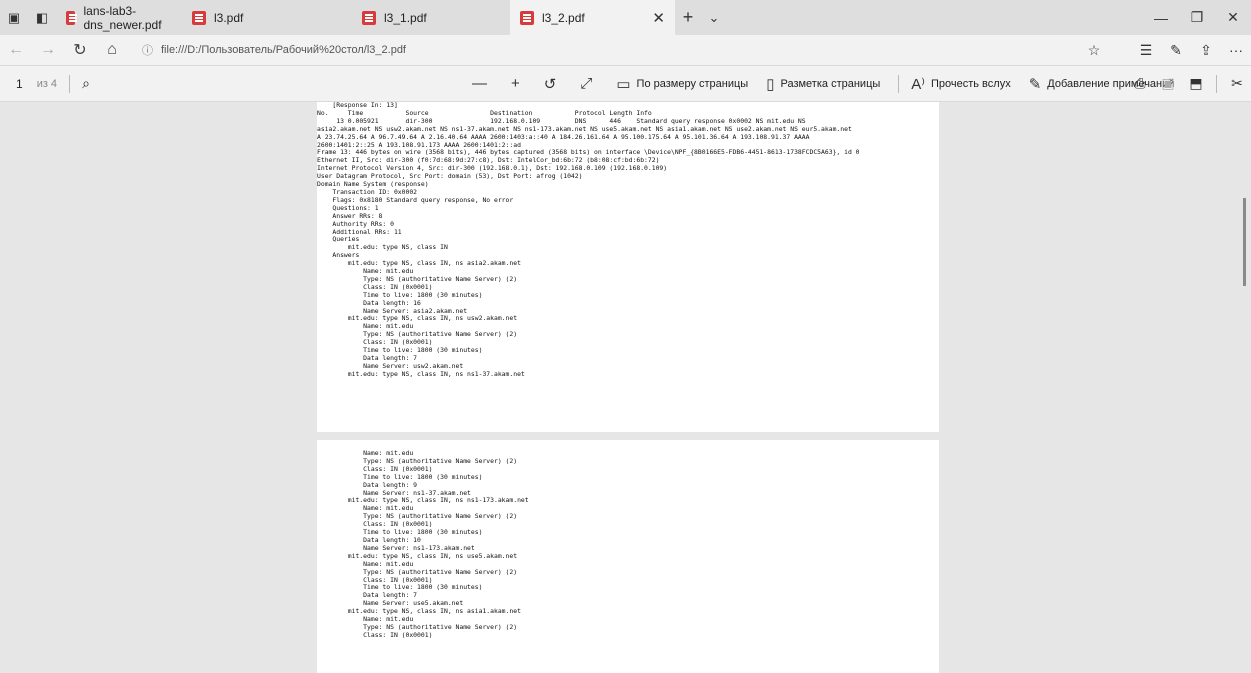 This screenshot has width=1251, height=673. Describe the element at coordinates (431, 17) in the screenshot. I see `tab-l3-1: l3_1.pdf` at that location.